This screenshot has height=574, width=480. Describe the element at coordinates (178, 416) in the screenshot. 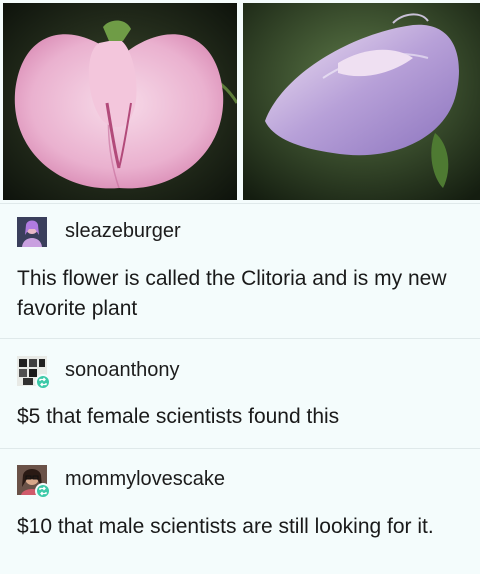

I see `post-text: $5 that female scientists found this` at that location.